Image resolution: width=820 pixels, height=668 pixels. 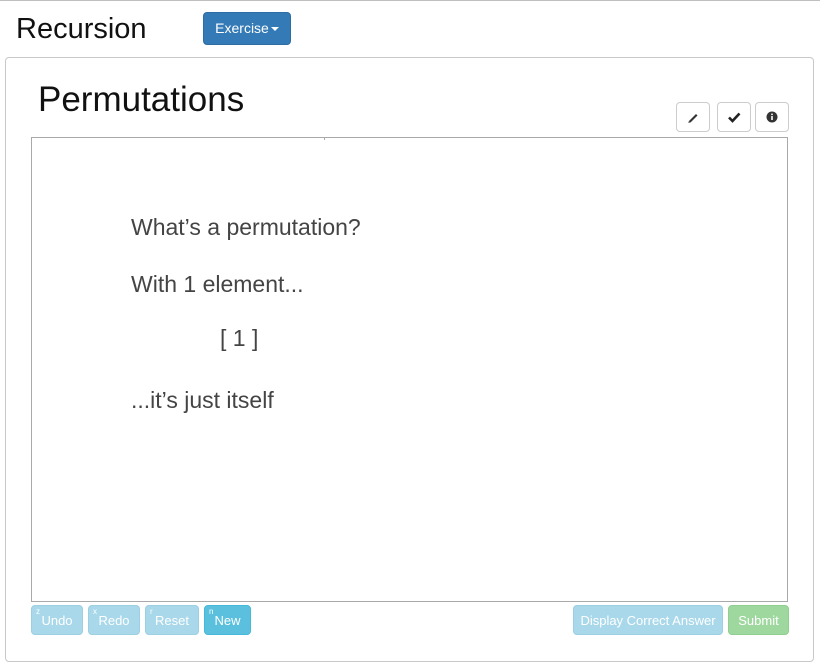 What do you see at coordinates (151, 611) in the screenshot?
I see `reset-shortcut-key: r` at bounding box center [151, 611].